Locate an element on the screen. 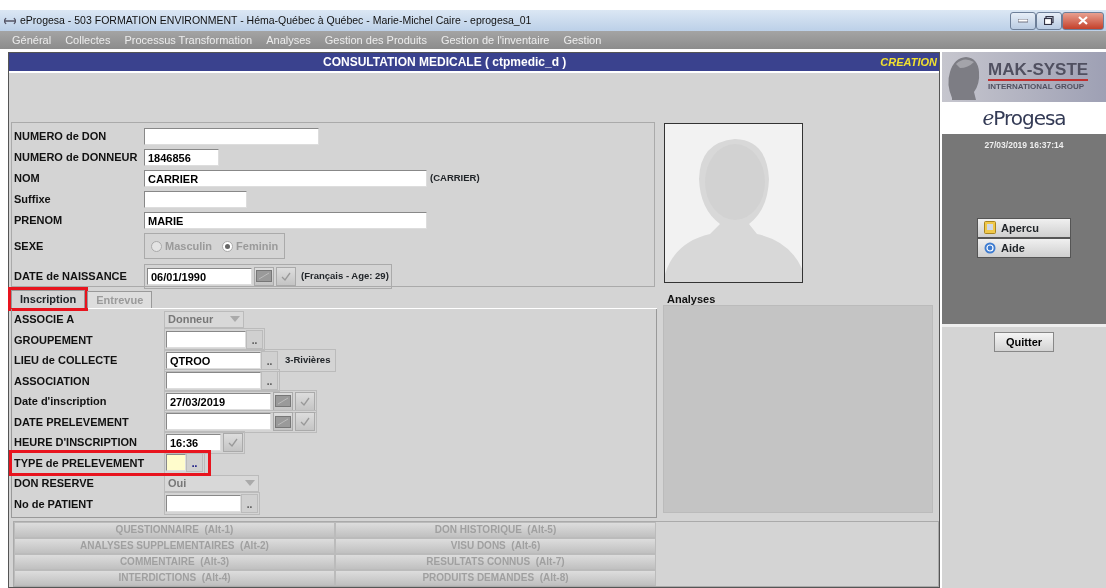 This screenshot has width=1106, height=588. tab: Inscription is located at coordinates (48, 299).